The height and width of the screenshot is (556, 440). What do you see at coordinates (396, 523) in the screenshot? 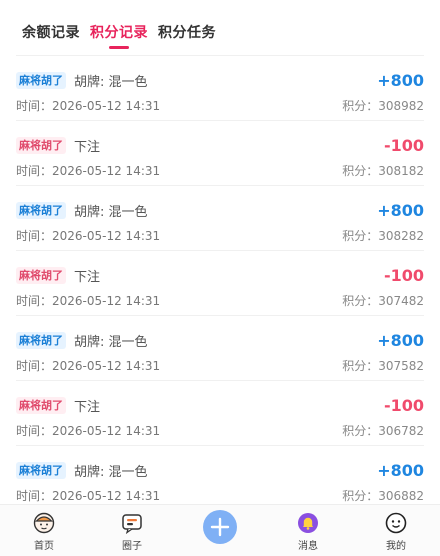
I see `smile-face-icon` at bounding box center [396, 523].